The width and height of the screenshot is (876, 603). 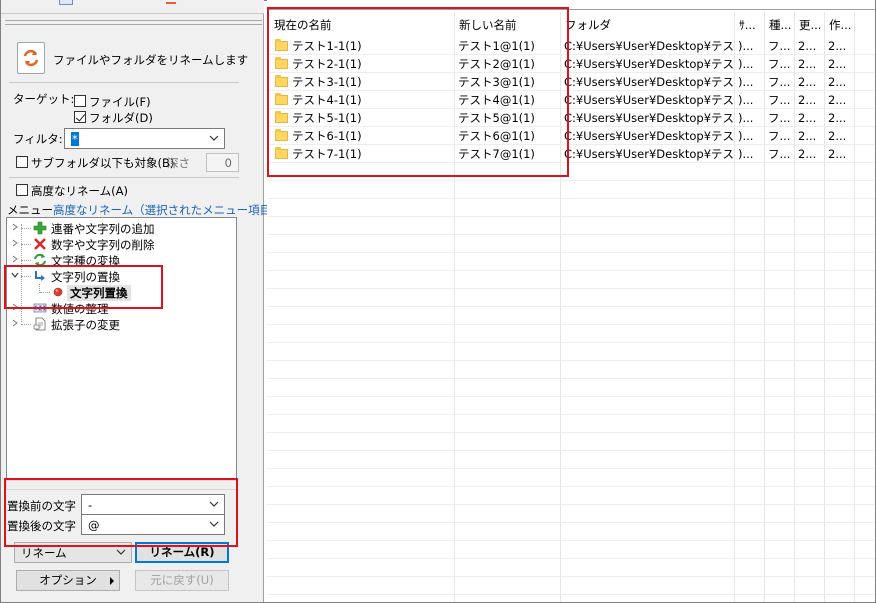 What do you see at coordinates (327, 82) in the screenshot?
I see `current-name: テスト3-1(1)` at bounding box center [327, 82].